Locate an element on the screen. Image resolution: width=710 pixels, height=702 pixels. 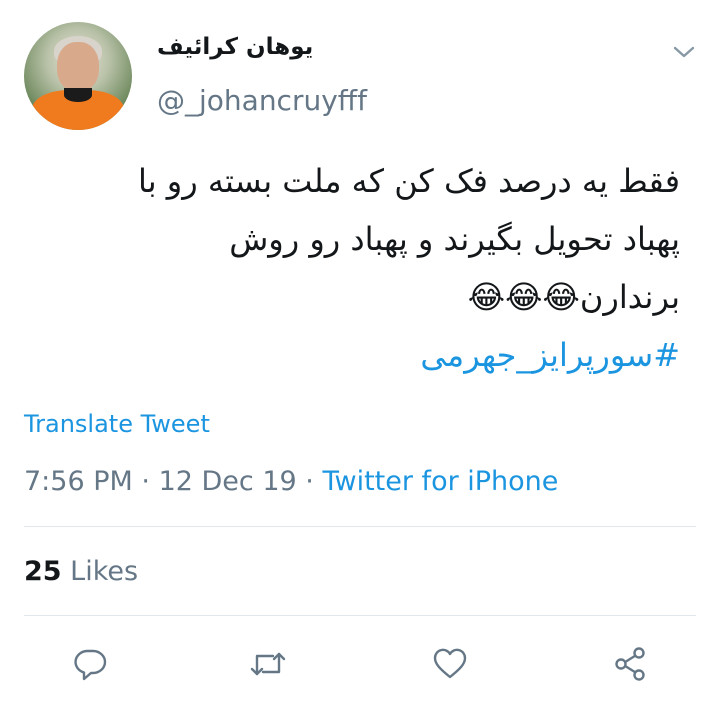
tweet-text-line: فقط یه درصد فک کن که ملت بسته رو با is located at coordinates (408, 181).